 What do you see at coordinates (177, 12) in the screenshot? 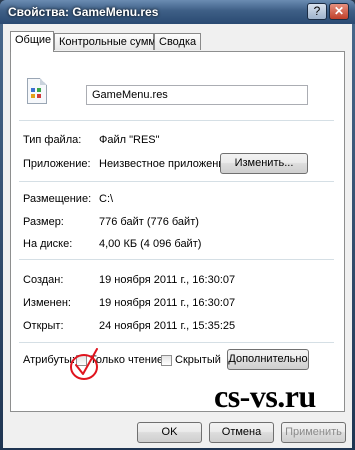
I see `title-bar: Свойства: GameMenu.res ? ✕` at bounding box center [177, 12].